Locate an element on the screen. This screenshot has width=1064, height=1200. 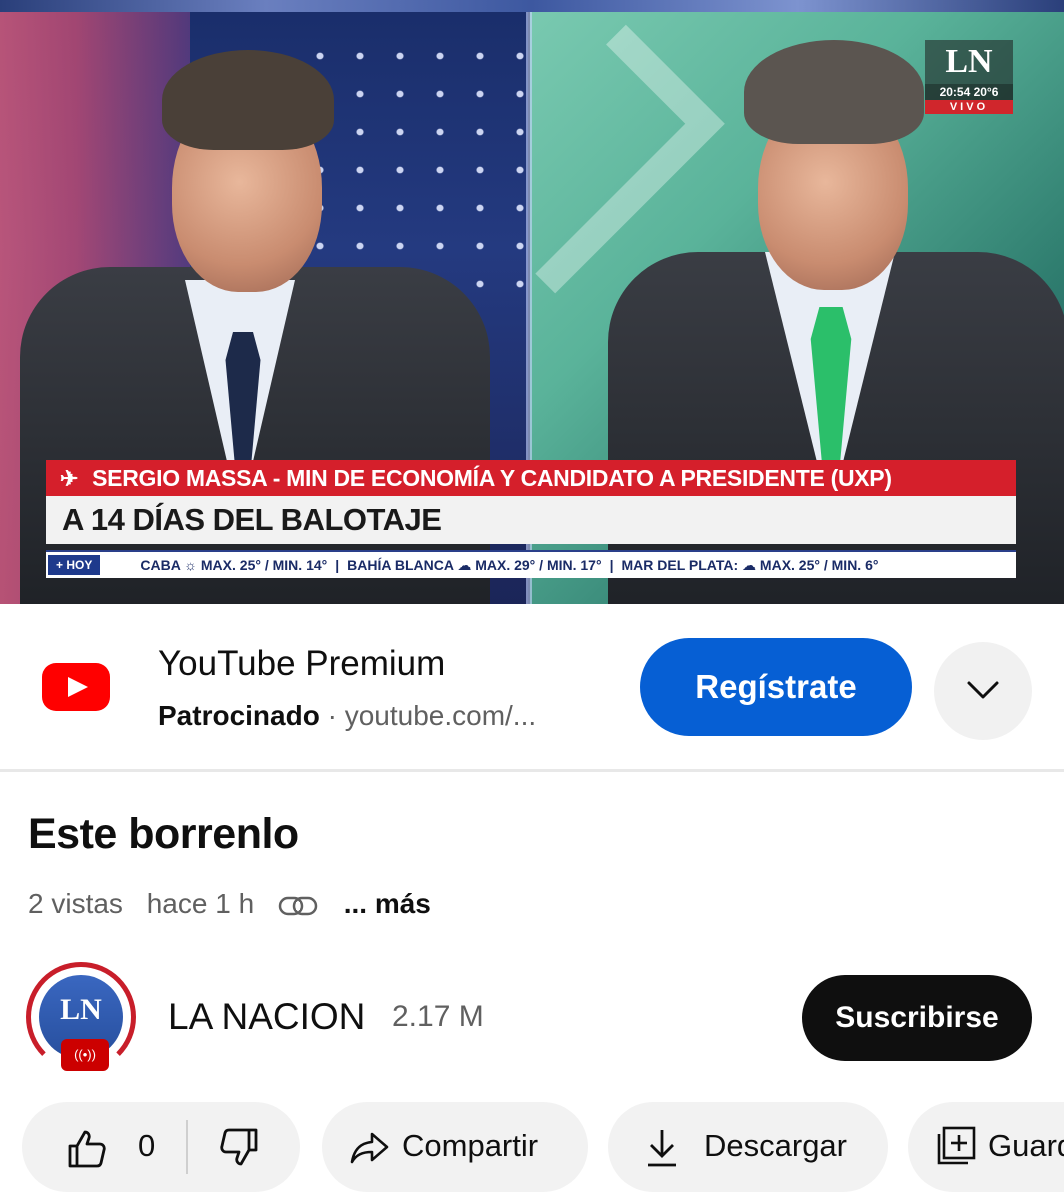
expand-ad-button is located at coordinates (983, 691).